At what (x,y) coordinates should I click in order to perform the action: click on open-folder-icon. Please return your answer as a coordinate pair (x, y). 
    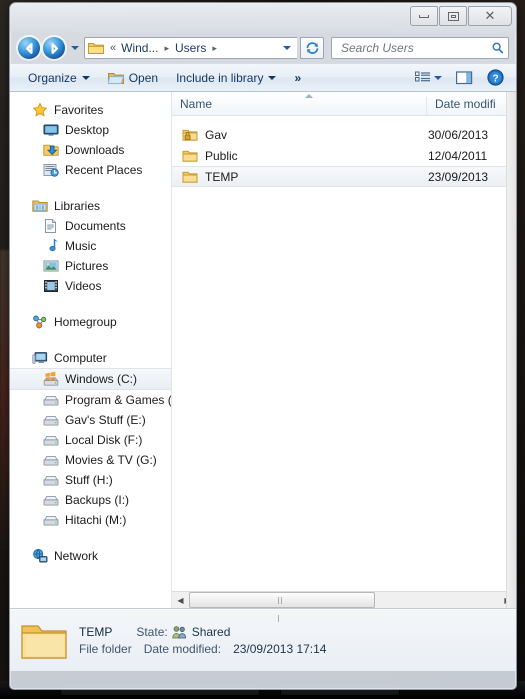
    Looking at the image, I should click on (115, 78).